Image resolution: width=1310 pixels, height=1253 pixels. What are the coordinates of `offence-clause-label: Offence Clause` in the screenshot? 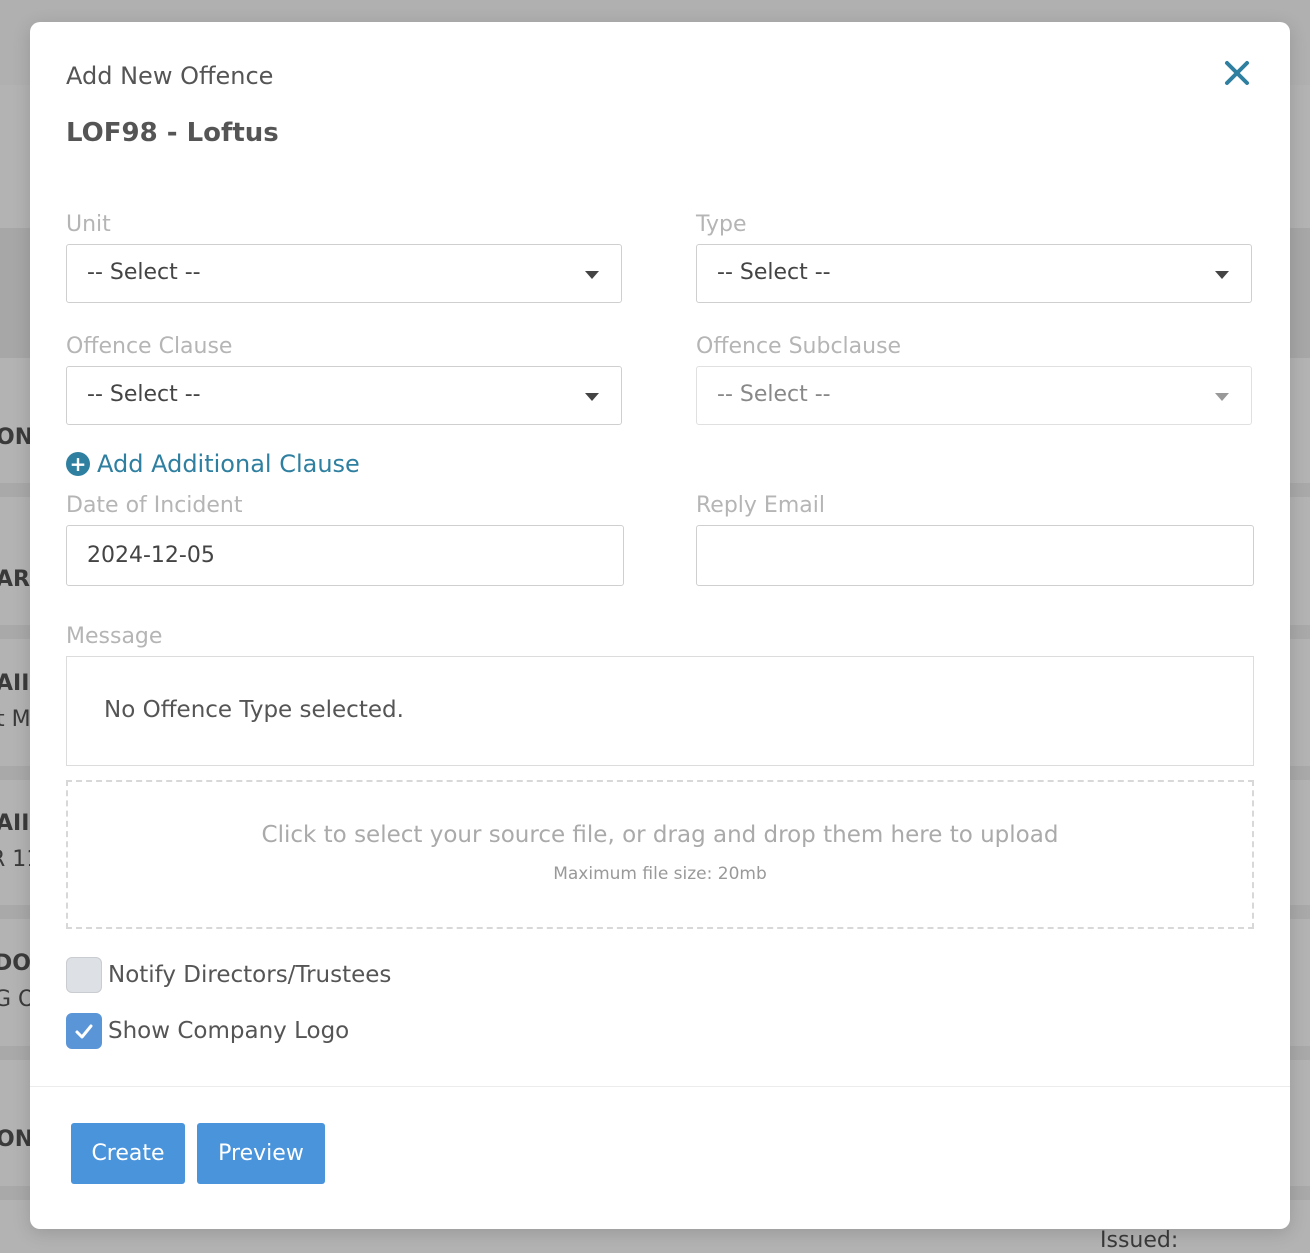 It's located at (149, 346).